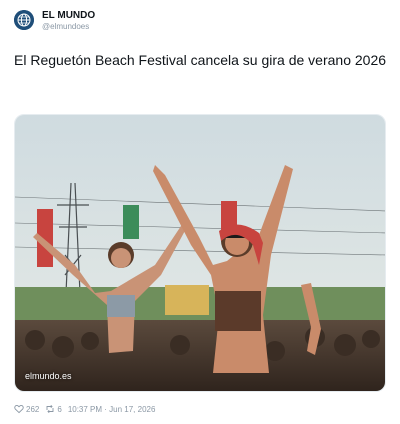  Describe the element at coordinates (33, 409) in the screenshot. I see `likes-value: 262` at that location.